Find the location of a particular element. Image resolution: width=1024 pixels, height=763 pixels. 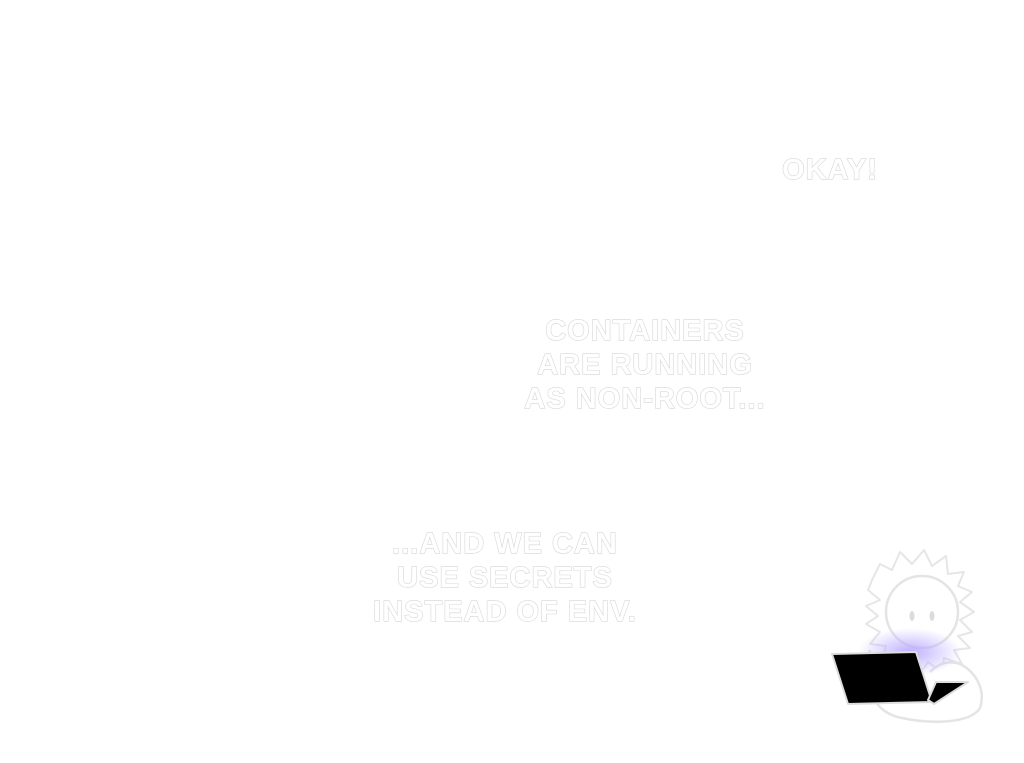

caption-okay: OKAY! is located at coordinates (830, 170).